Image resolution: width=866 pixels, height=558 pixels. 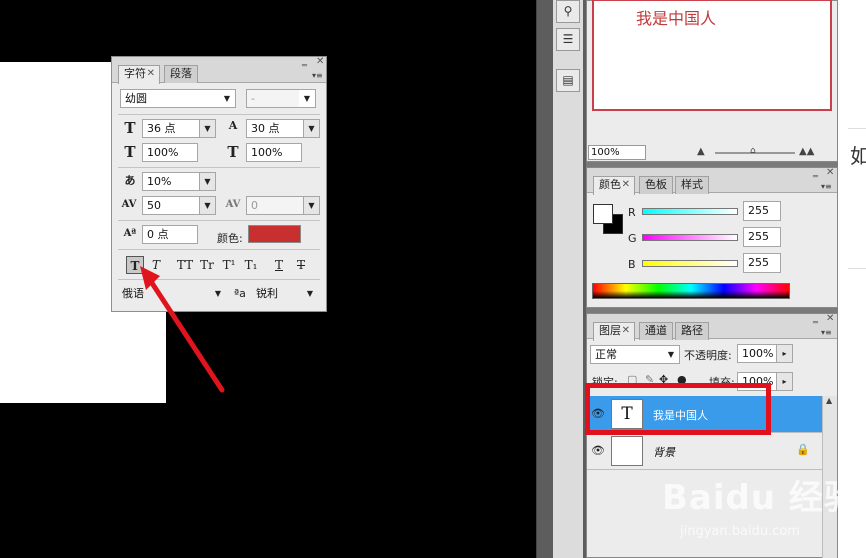 I want to click on tab-channels-label: 通道, so click(x=656, y=330).